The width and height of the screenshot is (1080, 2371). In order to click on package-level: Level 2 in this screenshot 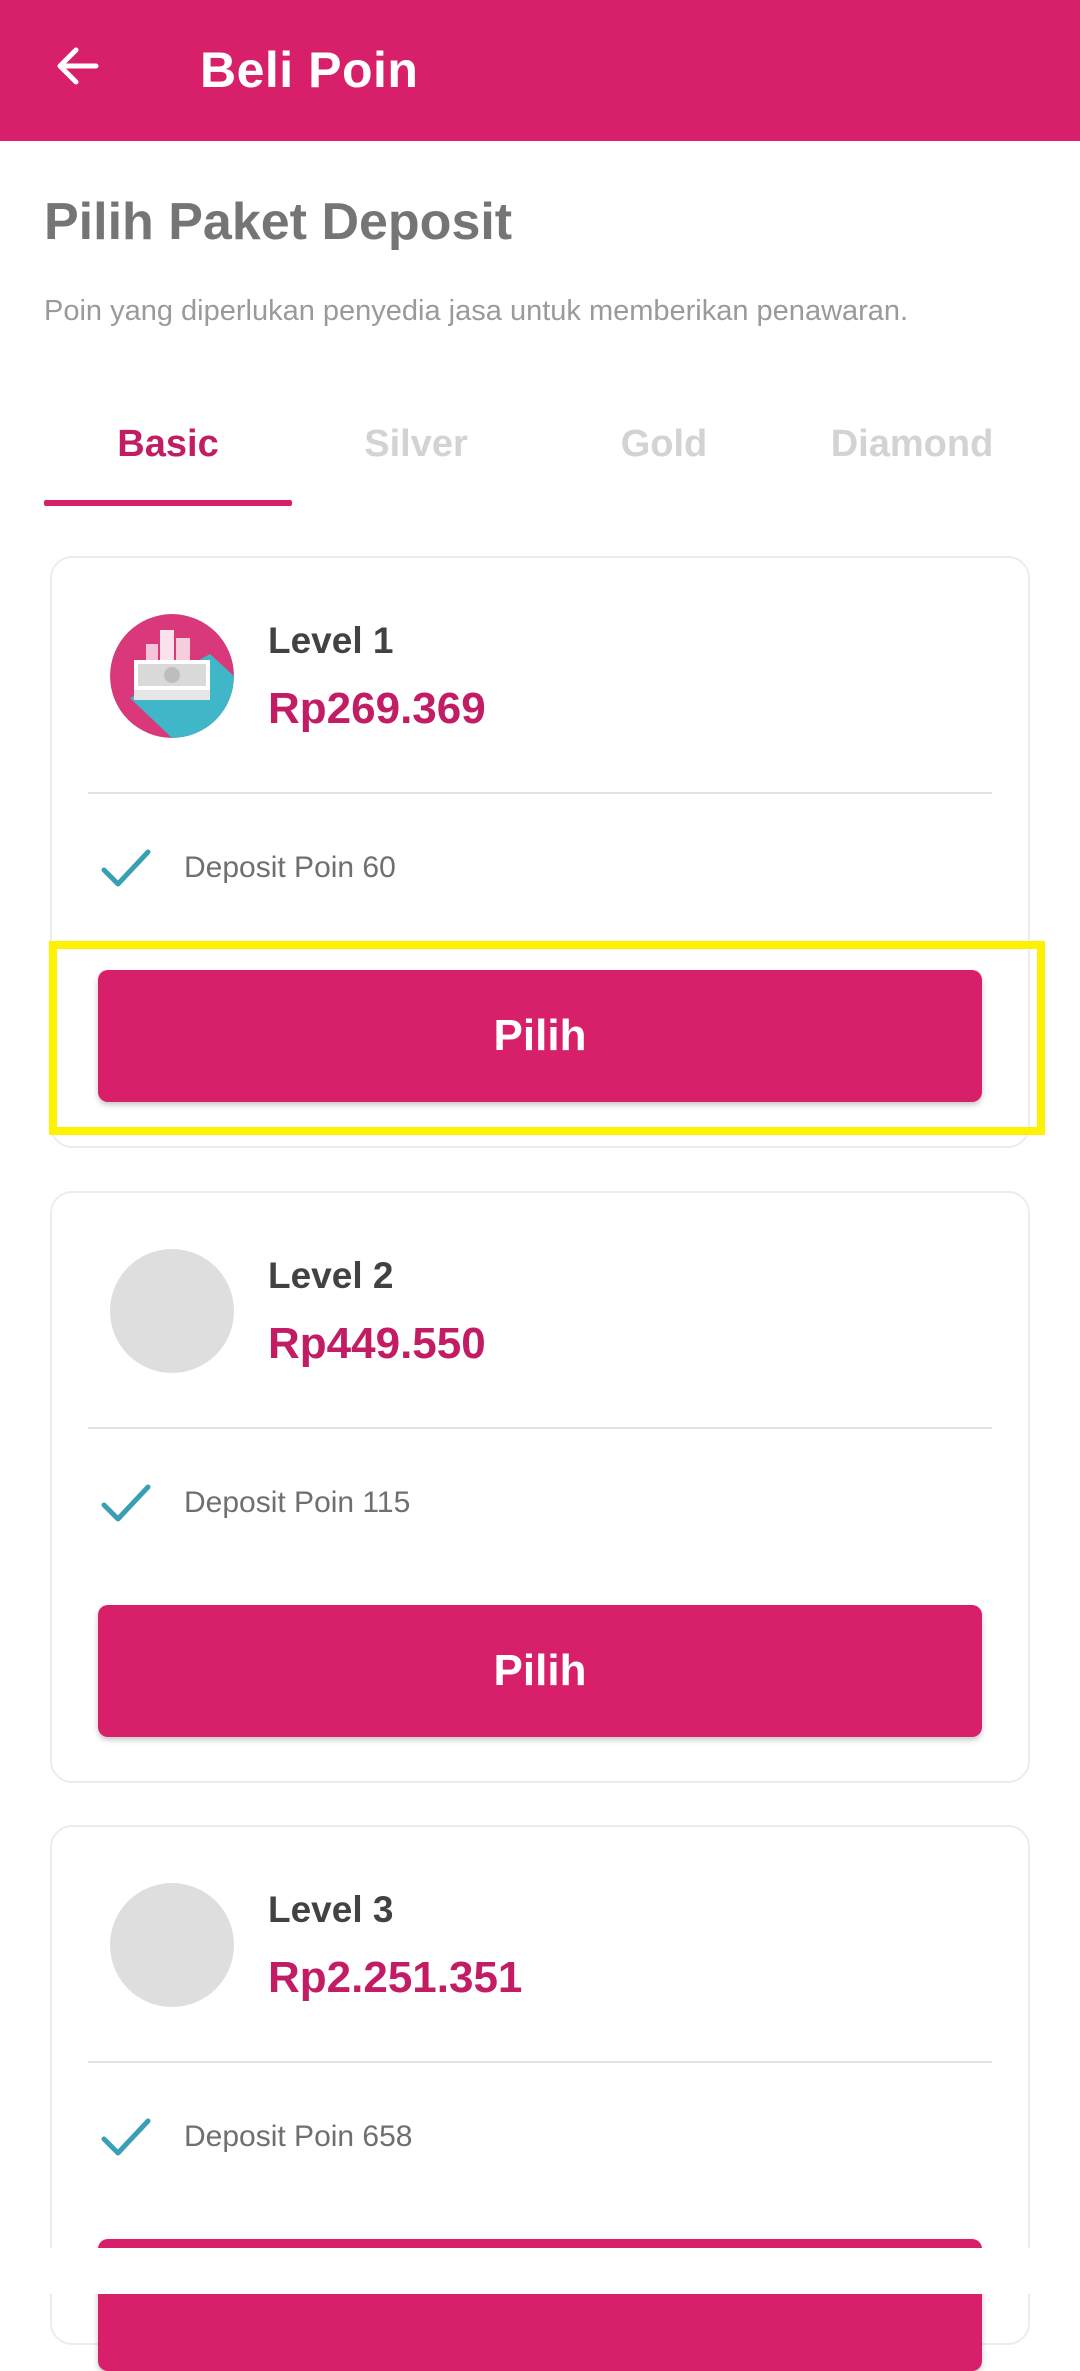, I will do `click(331, 1275)`.